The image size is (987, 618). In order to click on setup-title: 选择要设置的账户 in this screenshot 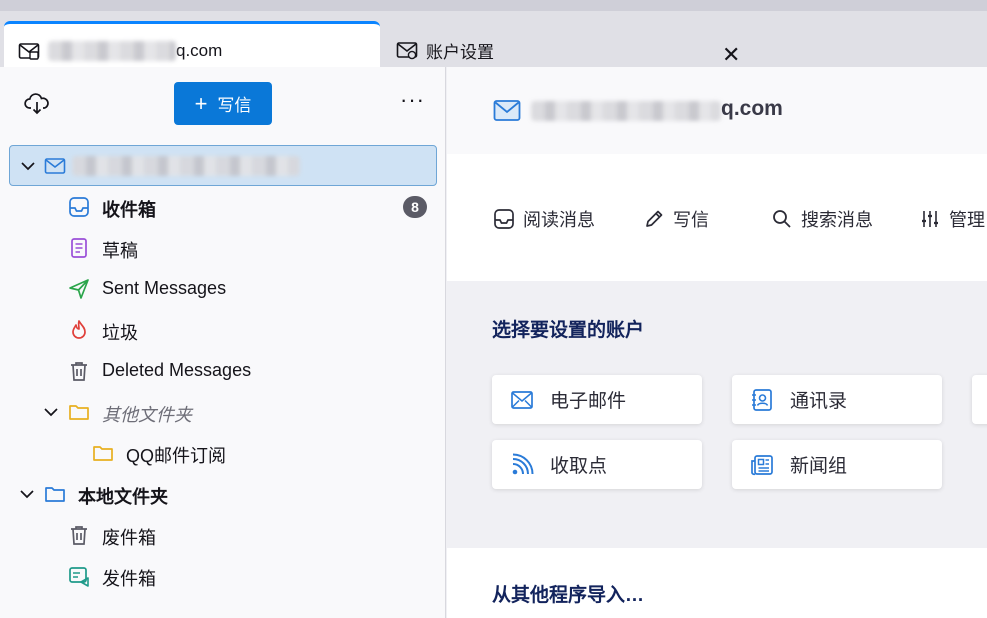, I will do `click(568, 330)`.